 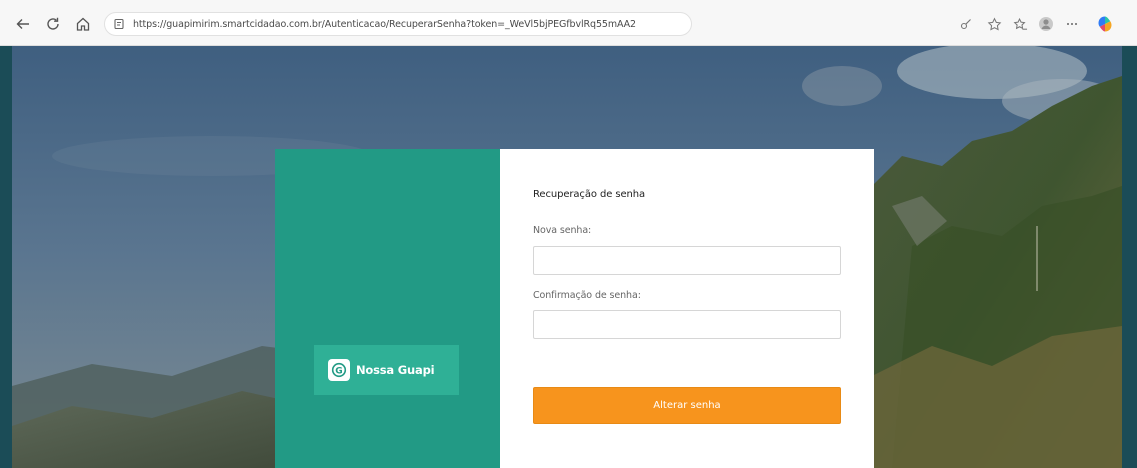 I want to click on change-password-button: Alterar senha, so click(x=687, y=405).